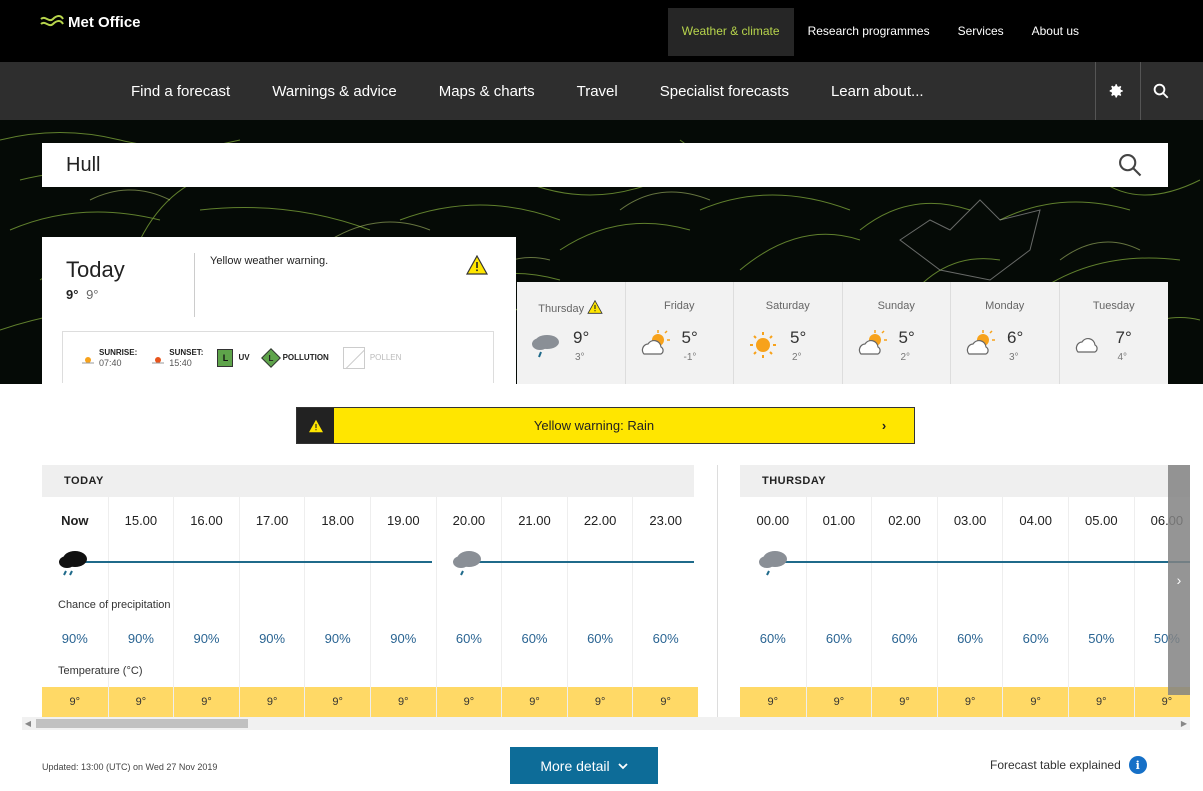 The height and width of the screenshot is (791, 1203). I want to click on day-tab-thursday: Thursday 9° 3°, so click(571, 333).